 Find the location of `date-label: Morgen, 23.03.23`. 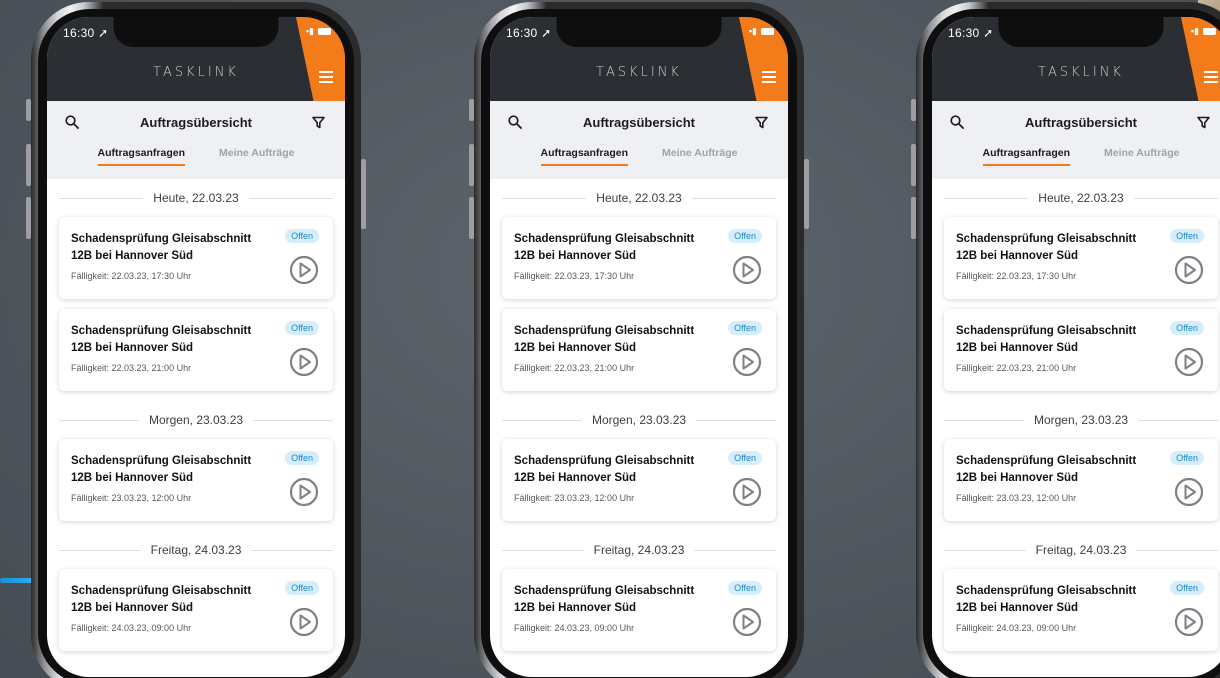

date-label: Morgen, 23.03.23 is located at coordinates (639, 420).